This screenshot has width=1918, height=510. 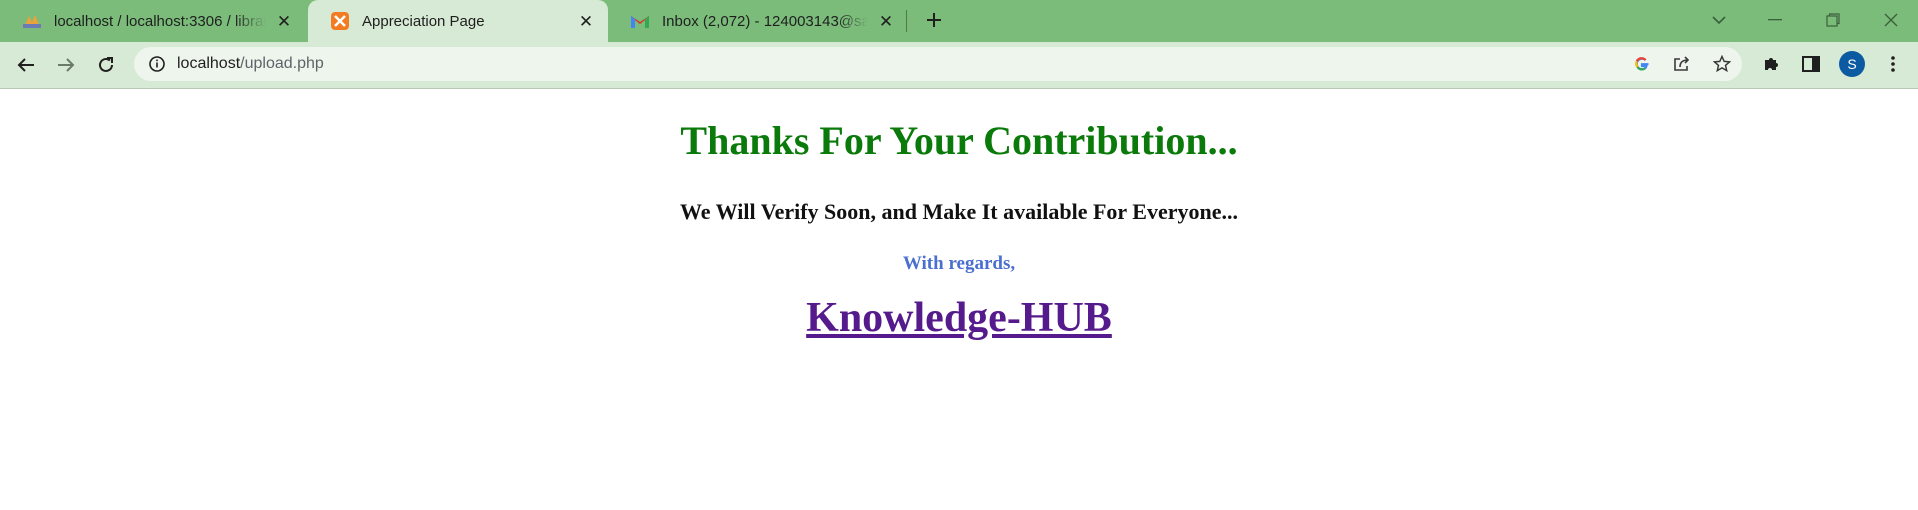 I want to click on restore-button, so click(x=1833, y=20).